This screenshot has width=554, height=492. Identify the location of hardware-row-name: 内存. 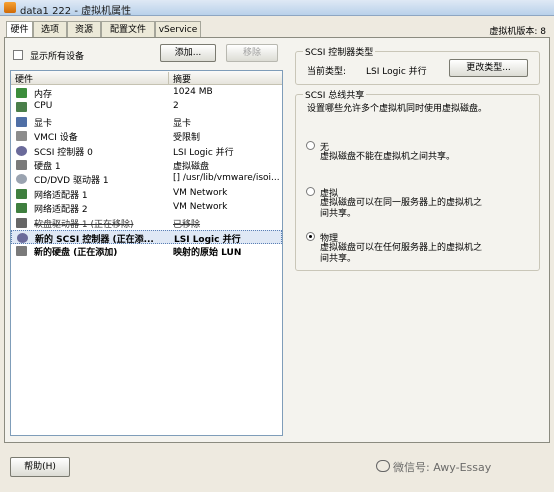
(43, 95).